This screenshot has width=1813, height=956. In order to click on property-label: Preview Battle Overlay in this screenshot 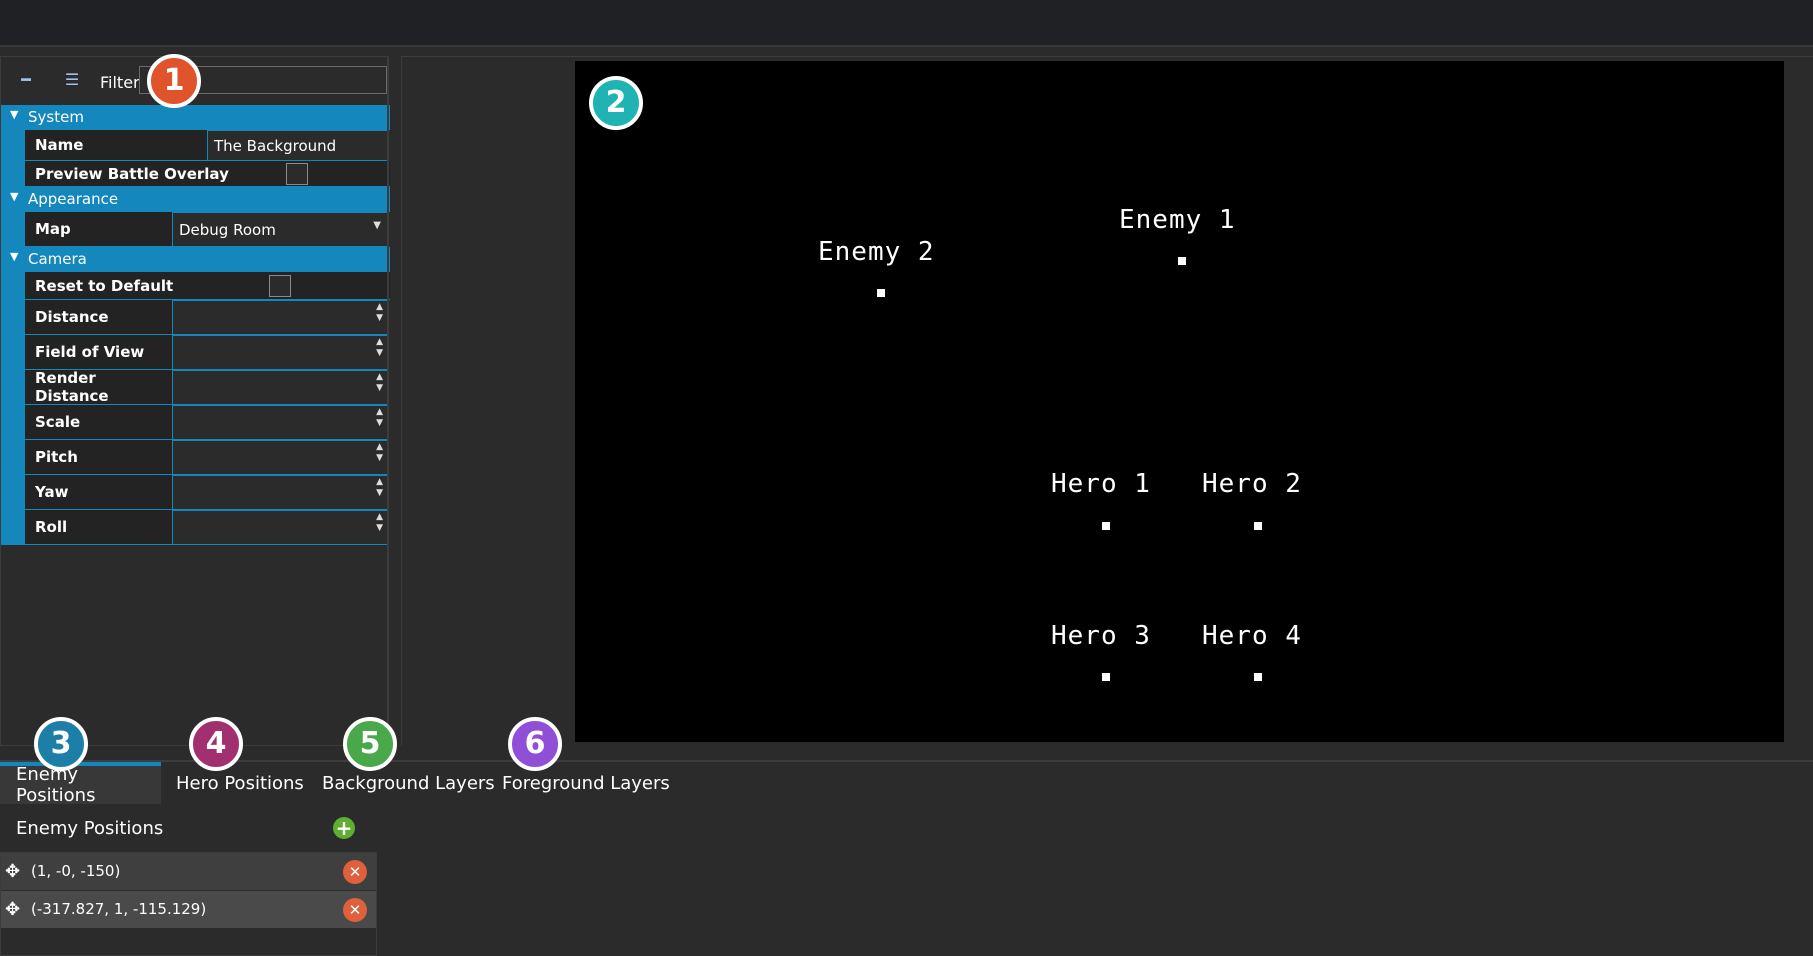, I will do `click(207, 174)`.